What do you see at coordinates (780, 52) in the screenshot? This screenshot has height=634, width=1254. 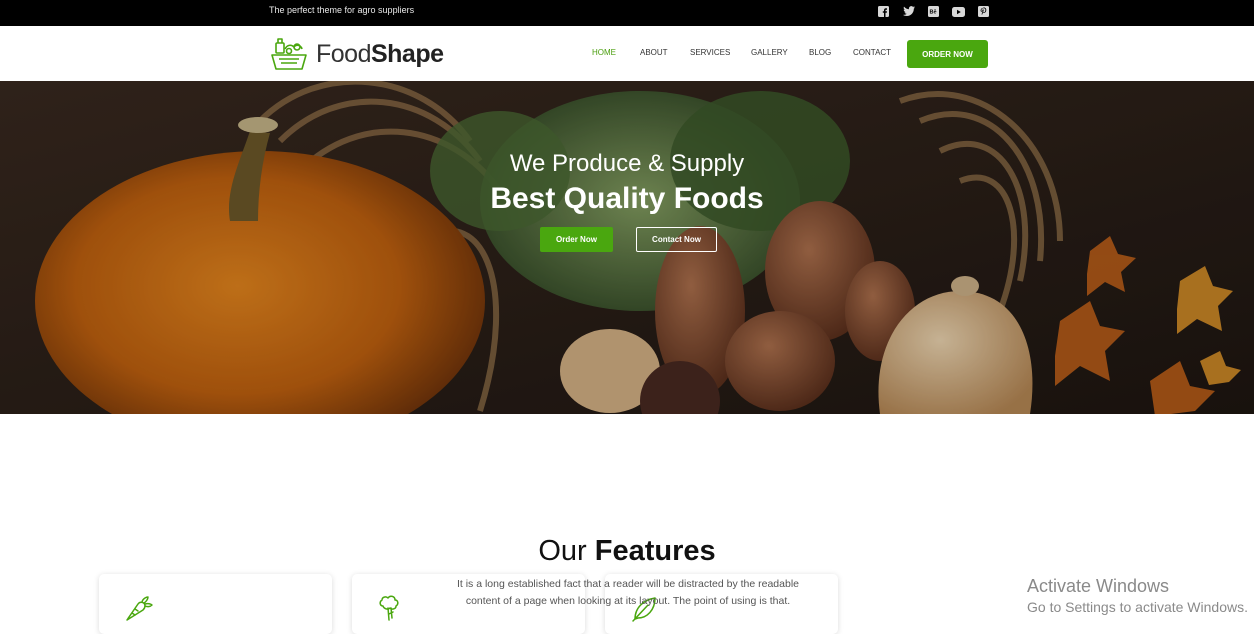 I see `nav-gallery: GALLERY` at bounding box center [780, 52].